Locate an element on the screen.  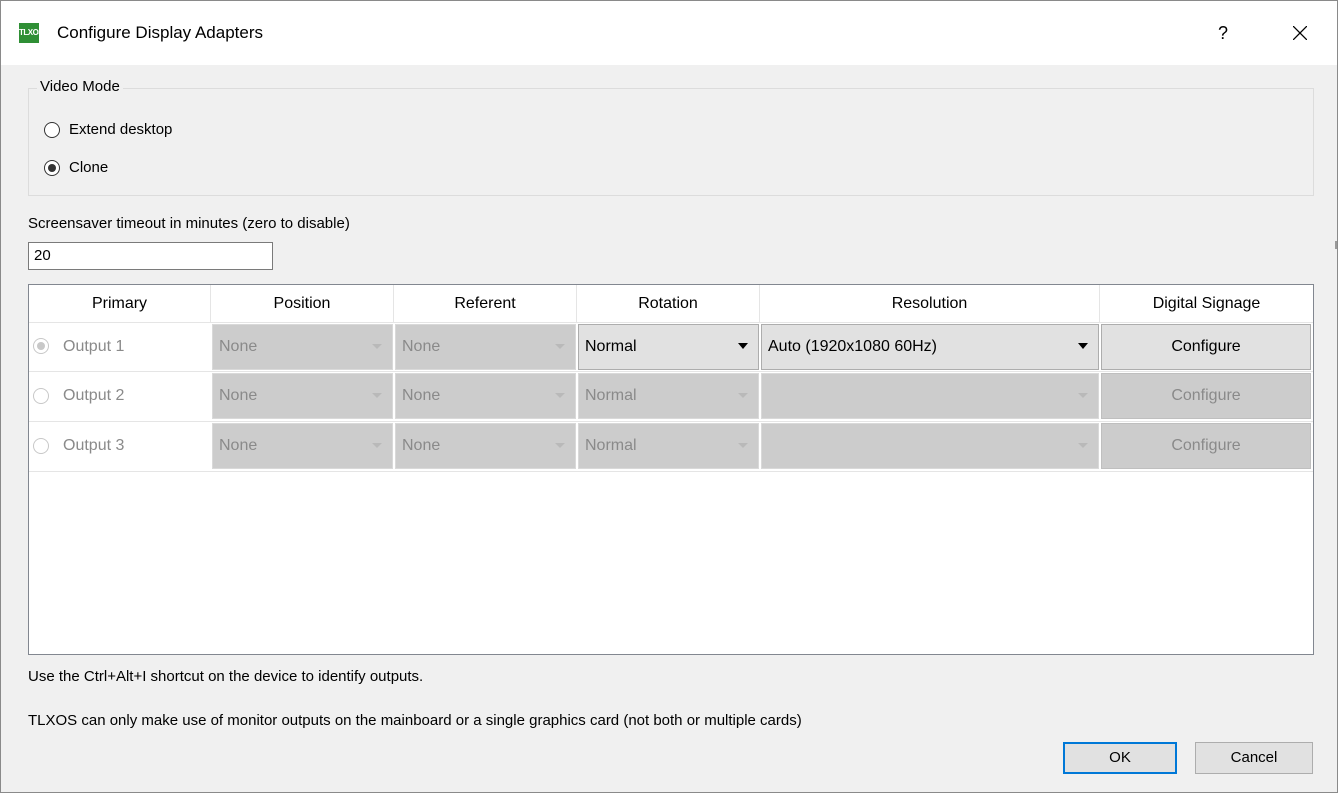
help-button: ? is located at coordinates (1223, 33).